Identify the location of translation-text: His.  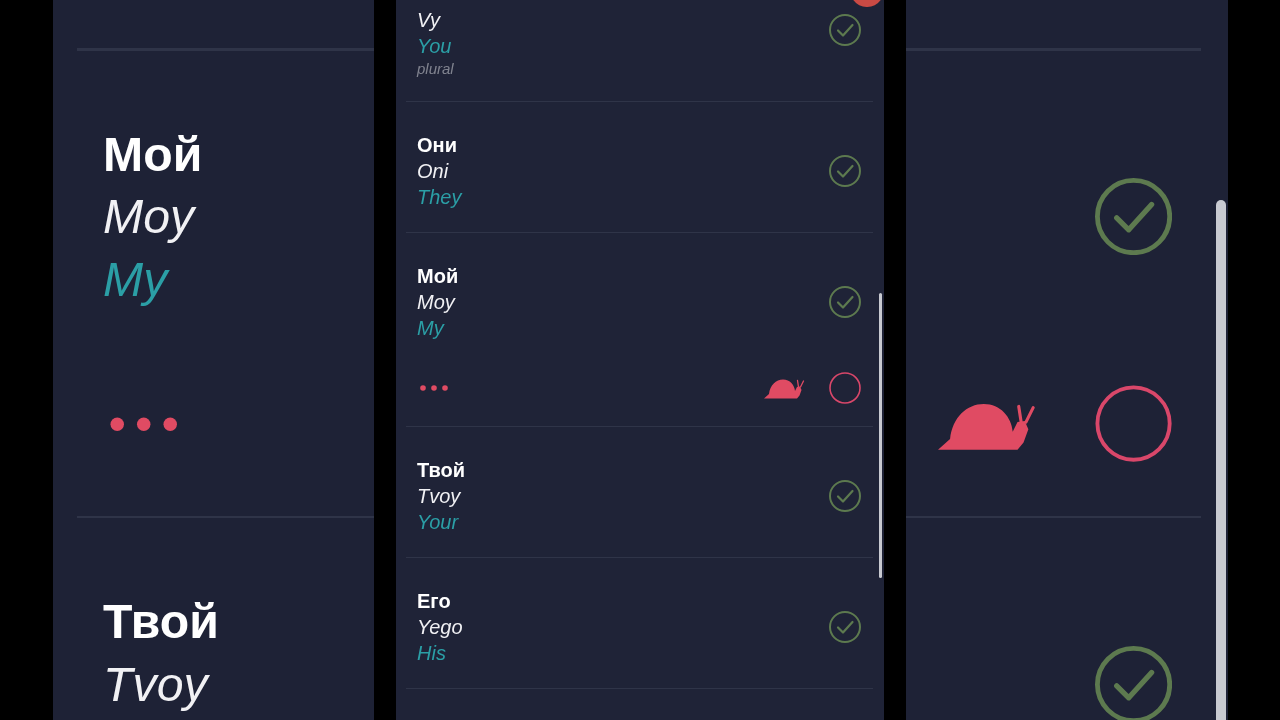
(431, 653).